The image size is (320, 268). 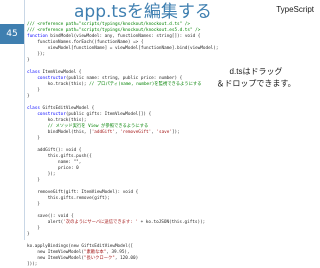 I want to click on code-token: // プロパティ(name, number)を監視できるようにする, so click(x=145, y=84).